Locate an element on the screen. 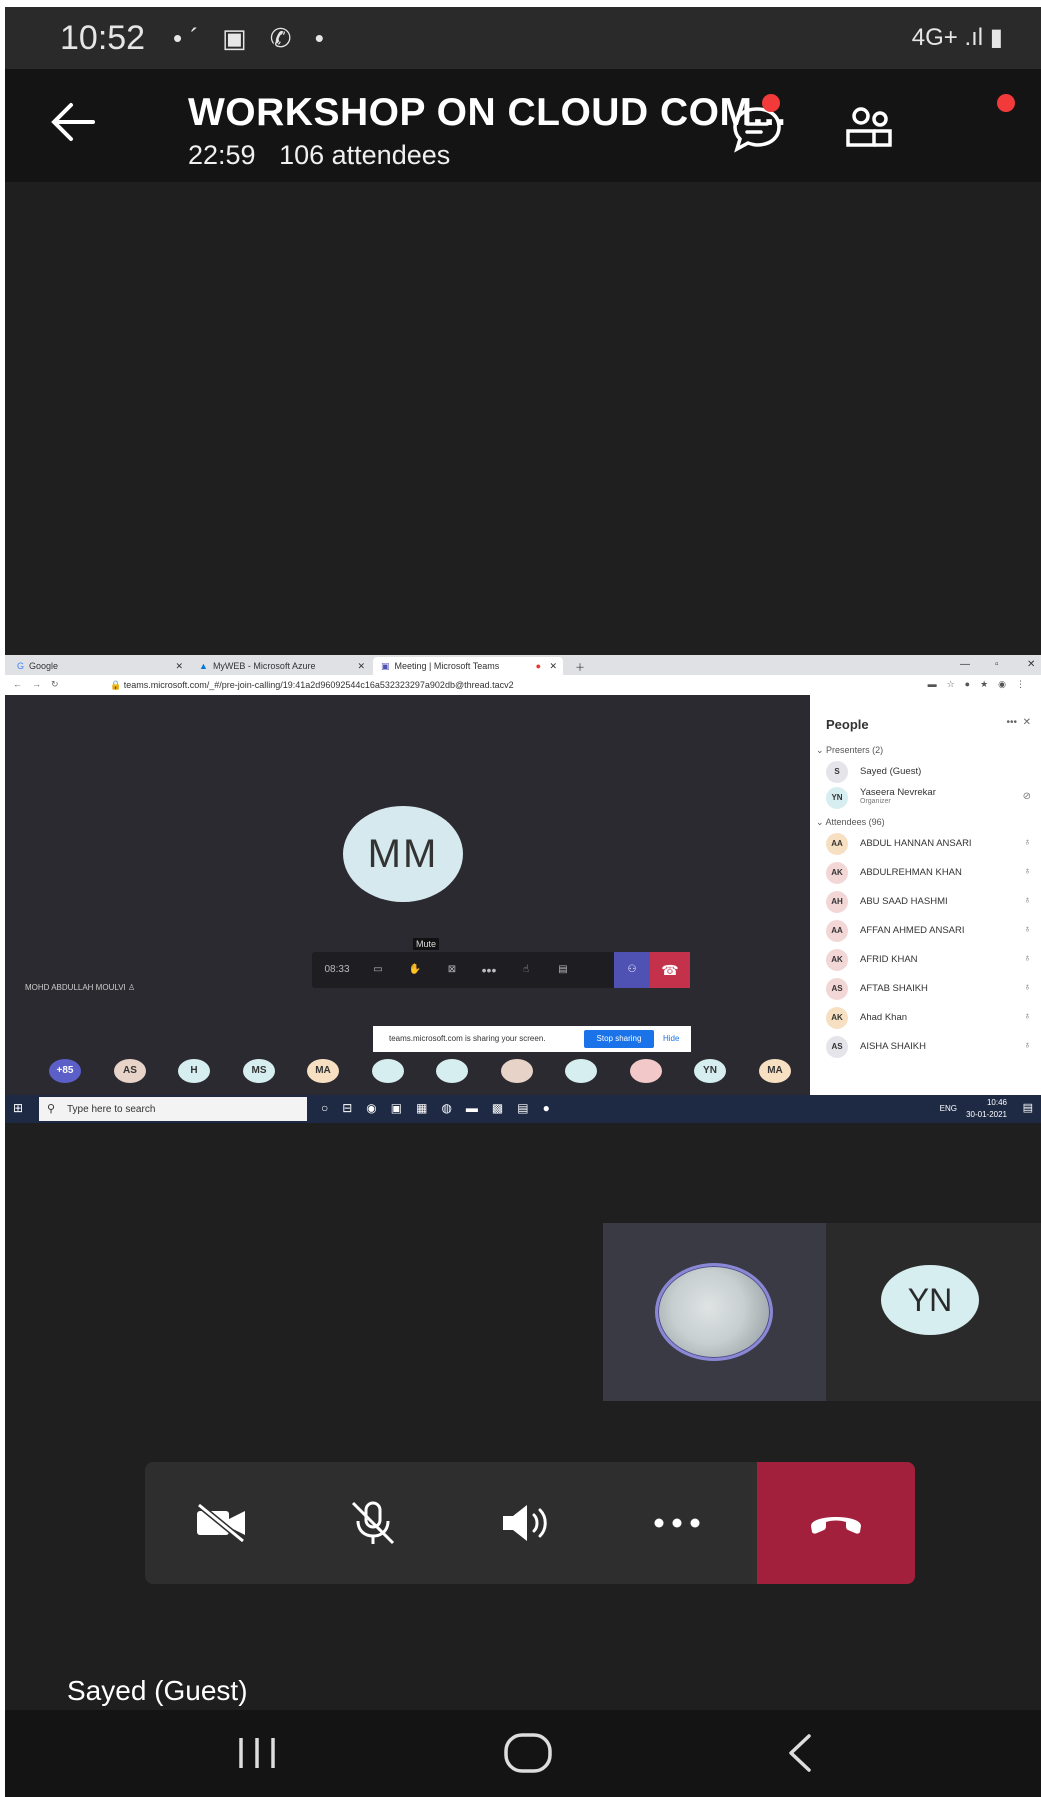  chat-badge is located at coordinates (771, 103).